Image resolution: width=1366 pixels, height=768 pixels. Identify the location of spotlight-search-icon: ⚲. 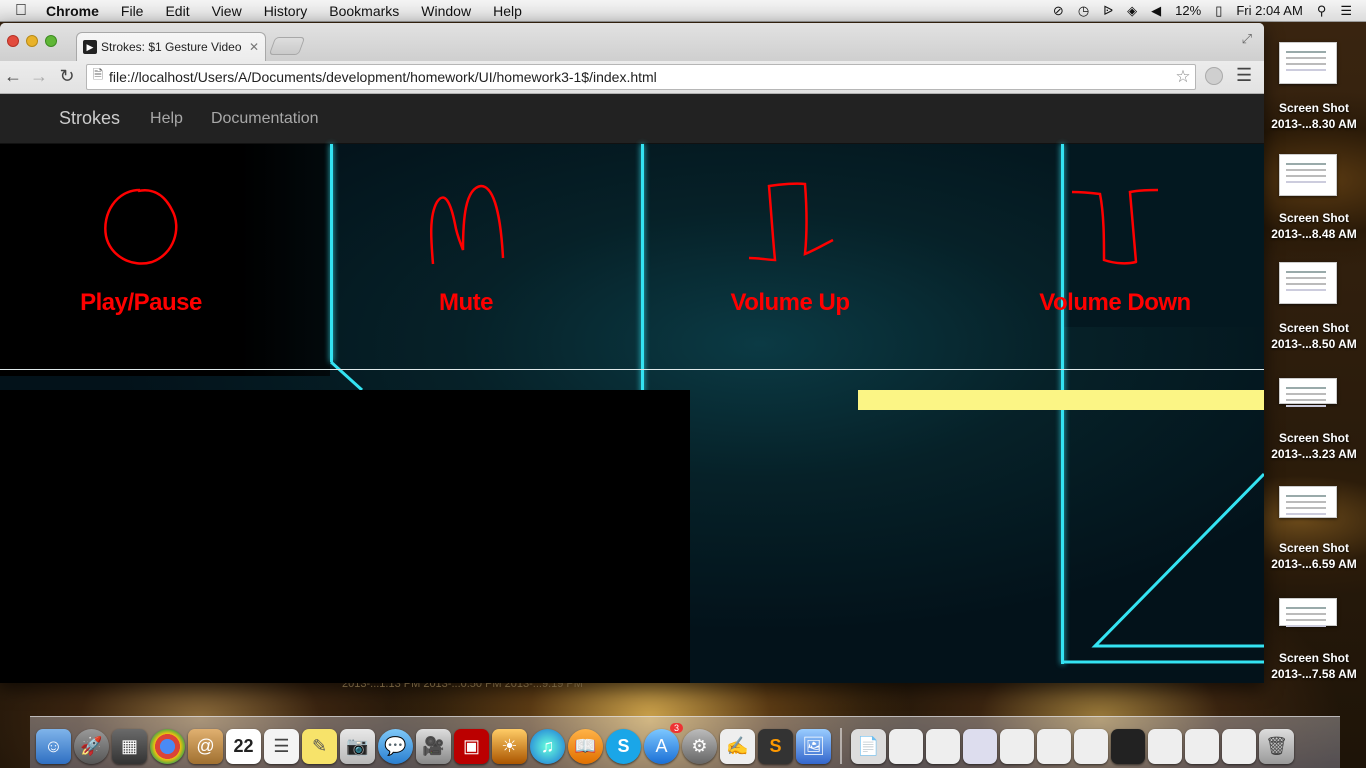
(1322, 11).